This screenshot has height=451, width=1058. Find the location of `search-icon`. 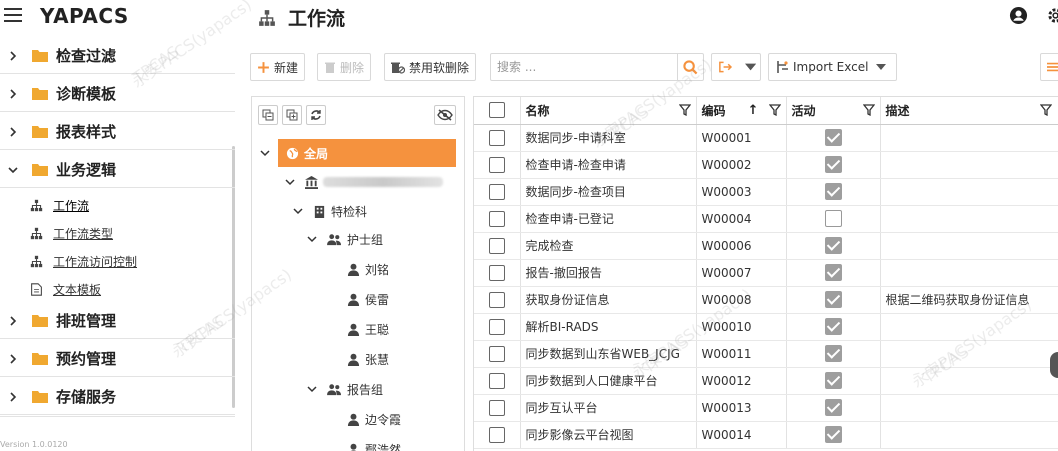

search-icon is located at coordinates (690, 66).